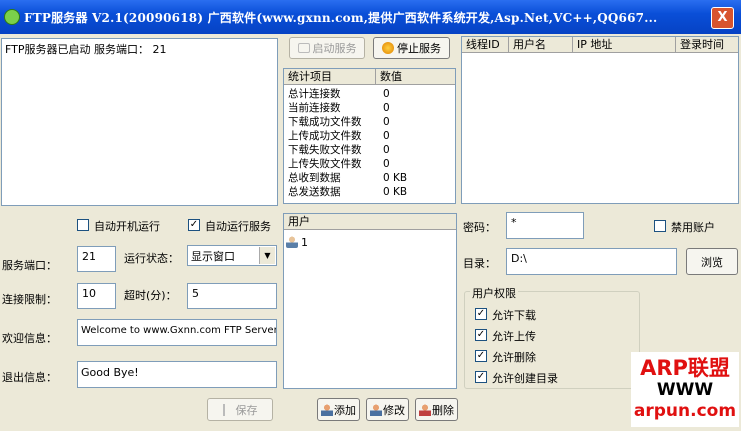  What do you see at coordinates (194, 225) in the screenshot?
I see `auto-run-checkbox: ✓` at bounding box center [194, 225].